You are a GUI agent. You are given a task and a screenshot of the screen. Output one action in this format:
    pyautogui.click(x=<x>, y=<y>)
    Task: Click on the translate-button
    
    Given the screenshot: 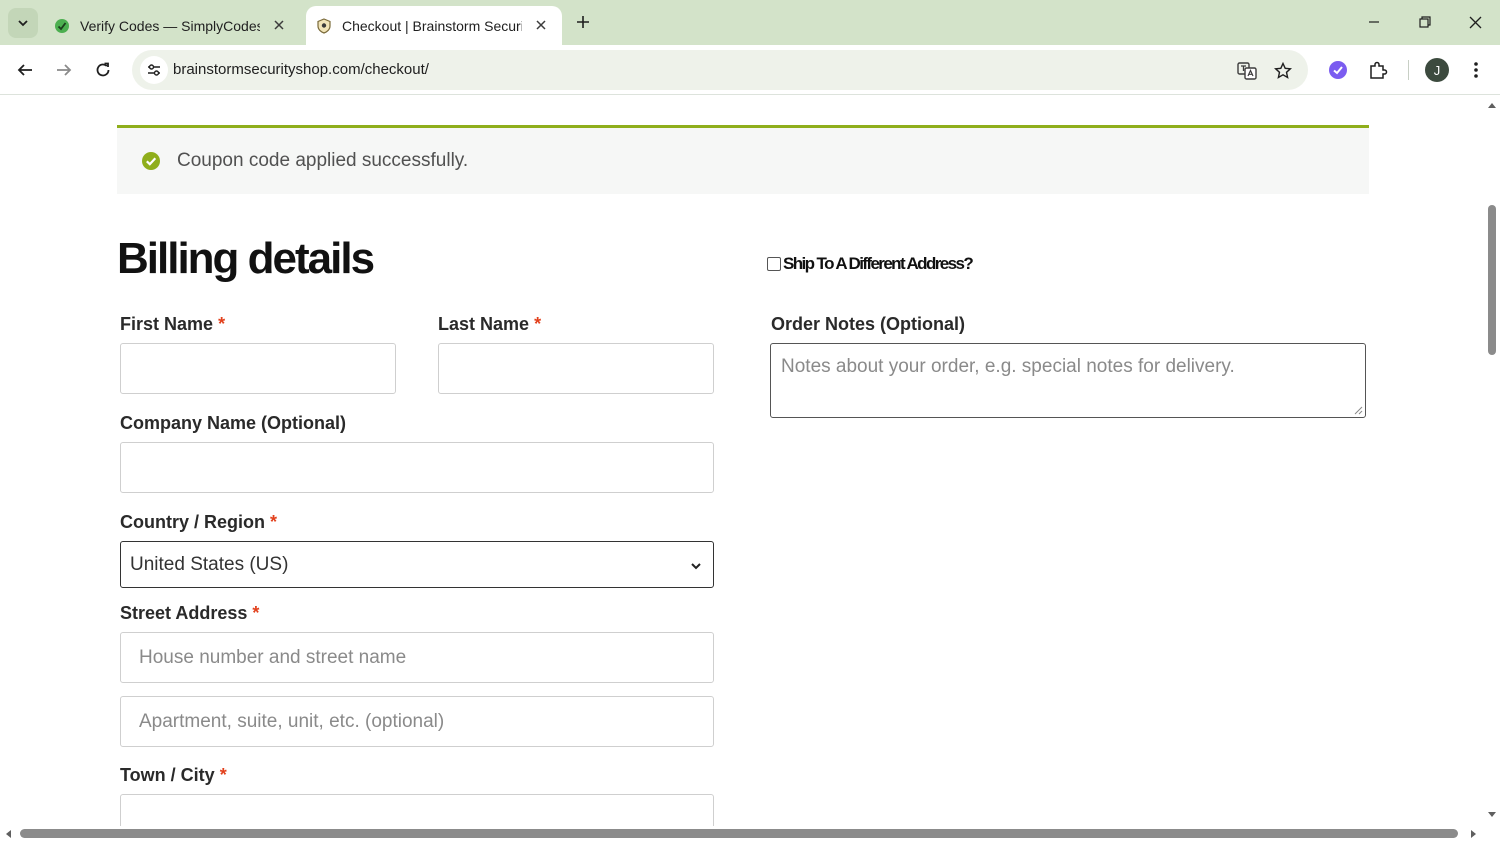 What is the action you would take?
    pyautogui.click(x=1247, y=71)
    